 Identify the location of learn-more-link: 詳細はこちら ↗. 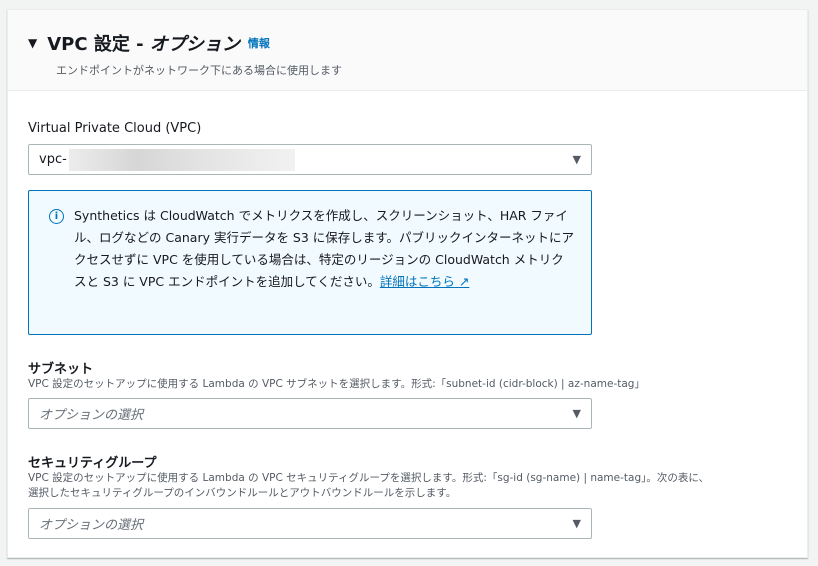
(424, 281).